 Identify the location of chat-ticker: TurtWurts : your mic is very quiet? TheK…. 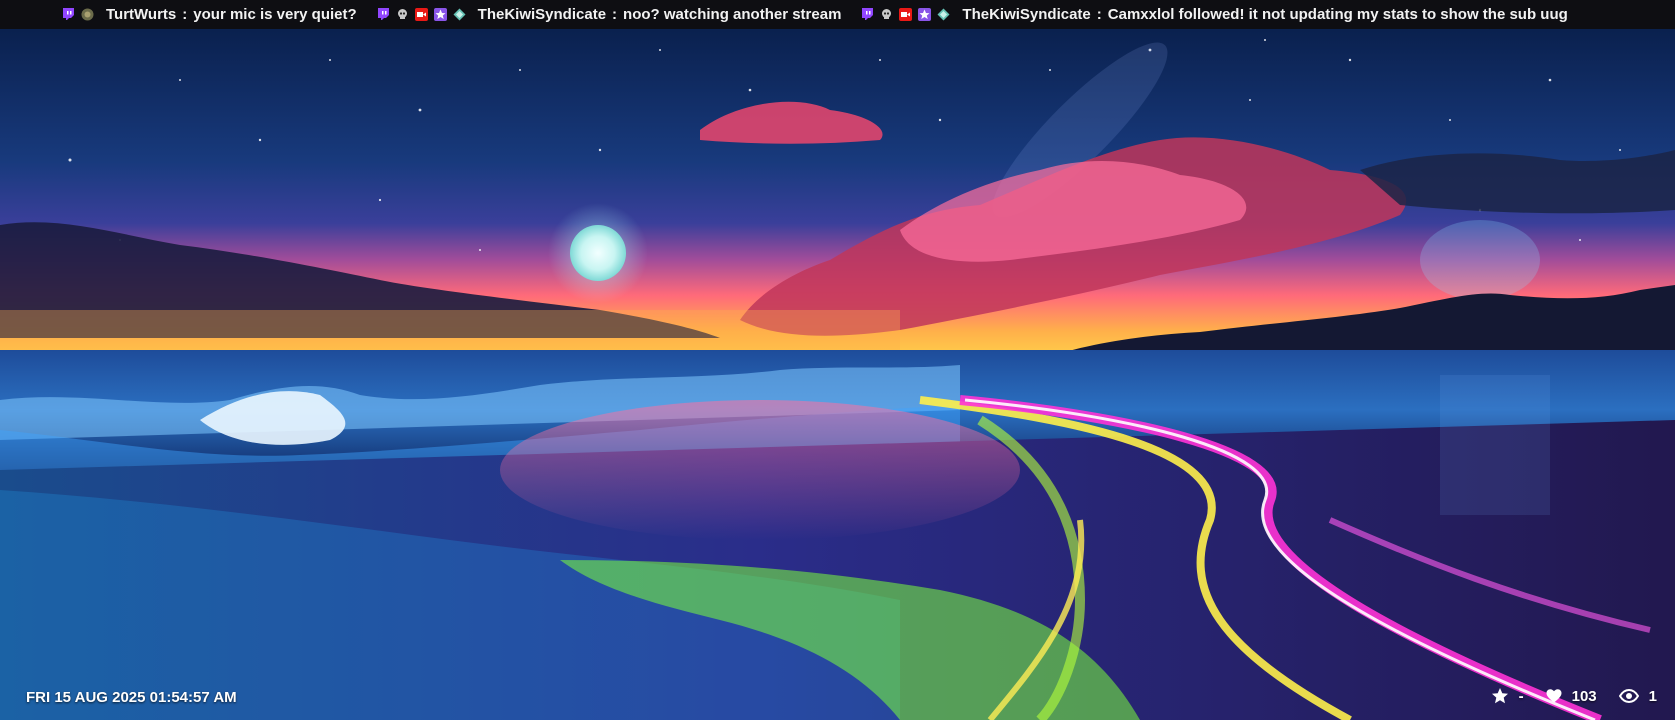
(837, 14).